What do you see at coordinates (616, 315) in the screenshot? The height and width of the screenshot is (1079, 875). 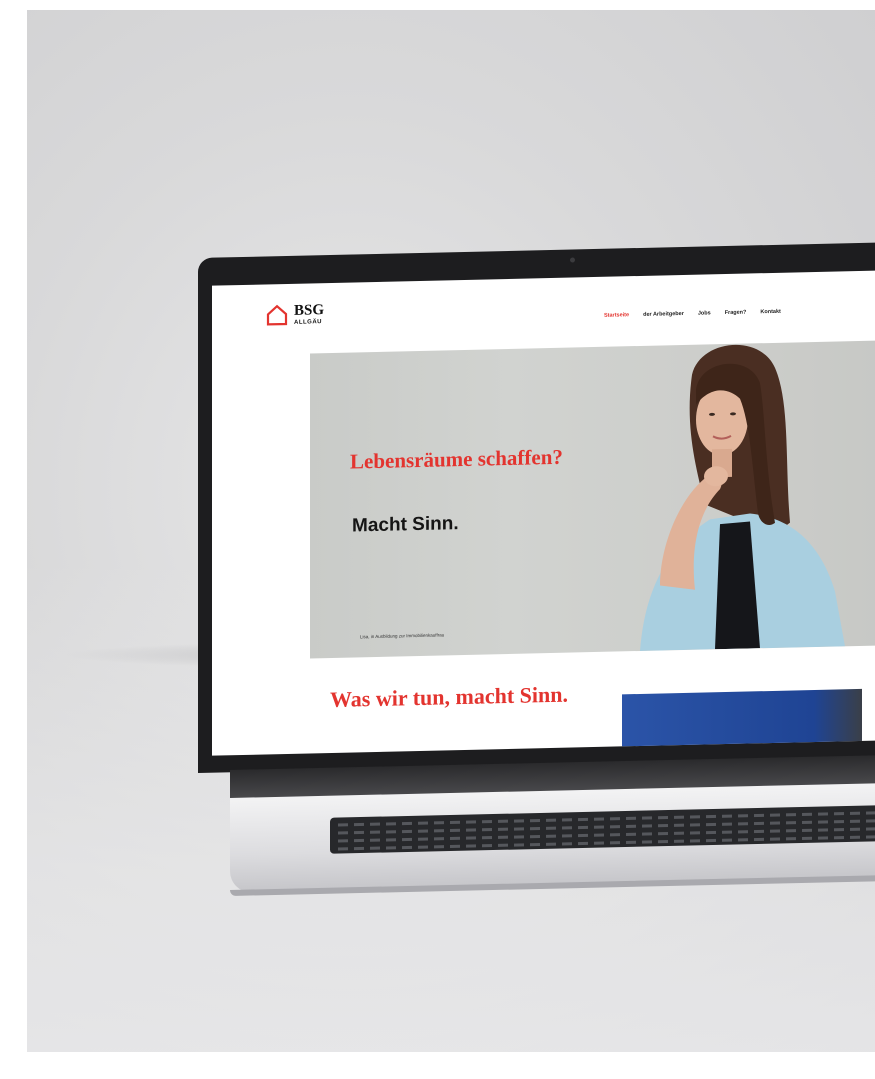 I see `nav-item-startseite: Startseite` at bounding box center [616, 315].